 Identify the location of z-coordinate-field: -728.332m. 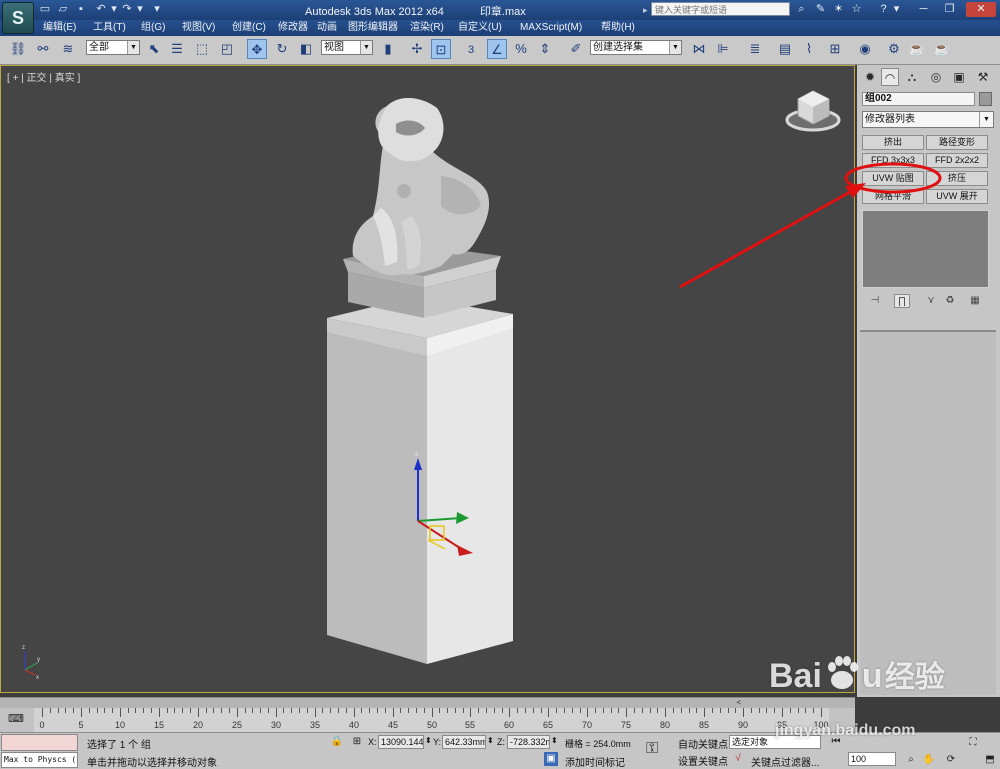
(528, 742).